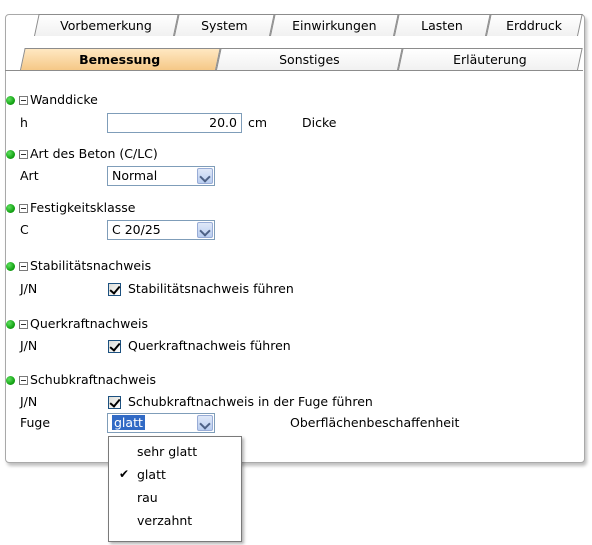 This screenshot has height=545, width=592. Describe the element at coordinates (64, 99) in the screenshot. I see `section-title: Wanddicke` at that location.